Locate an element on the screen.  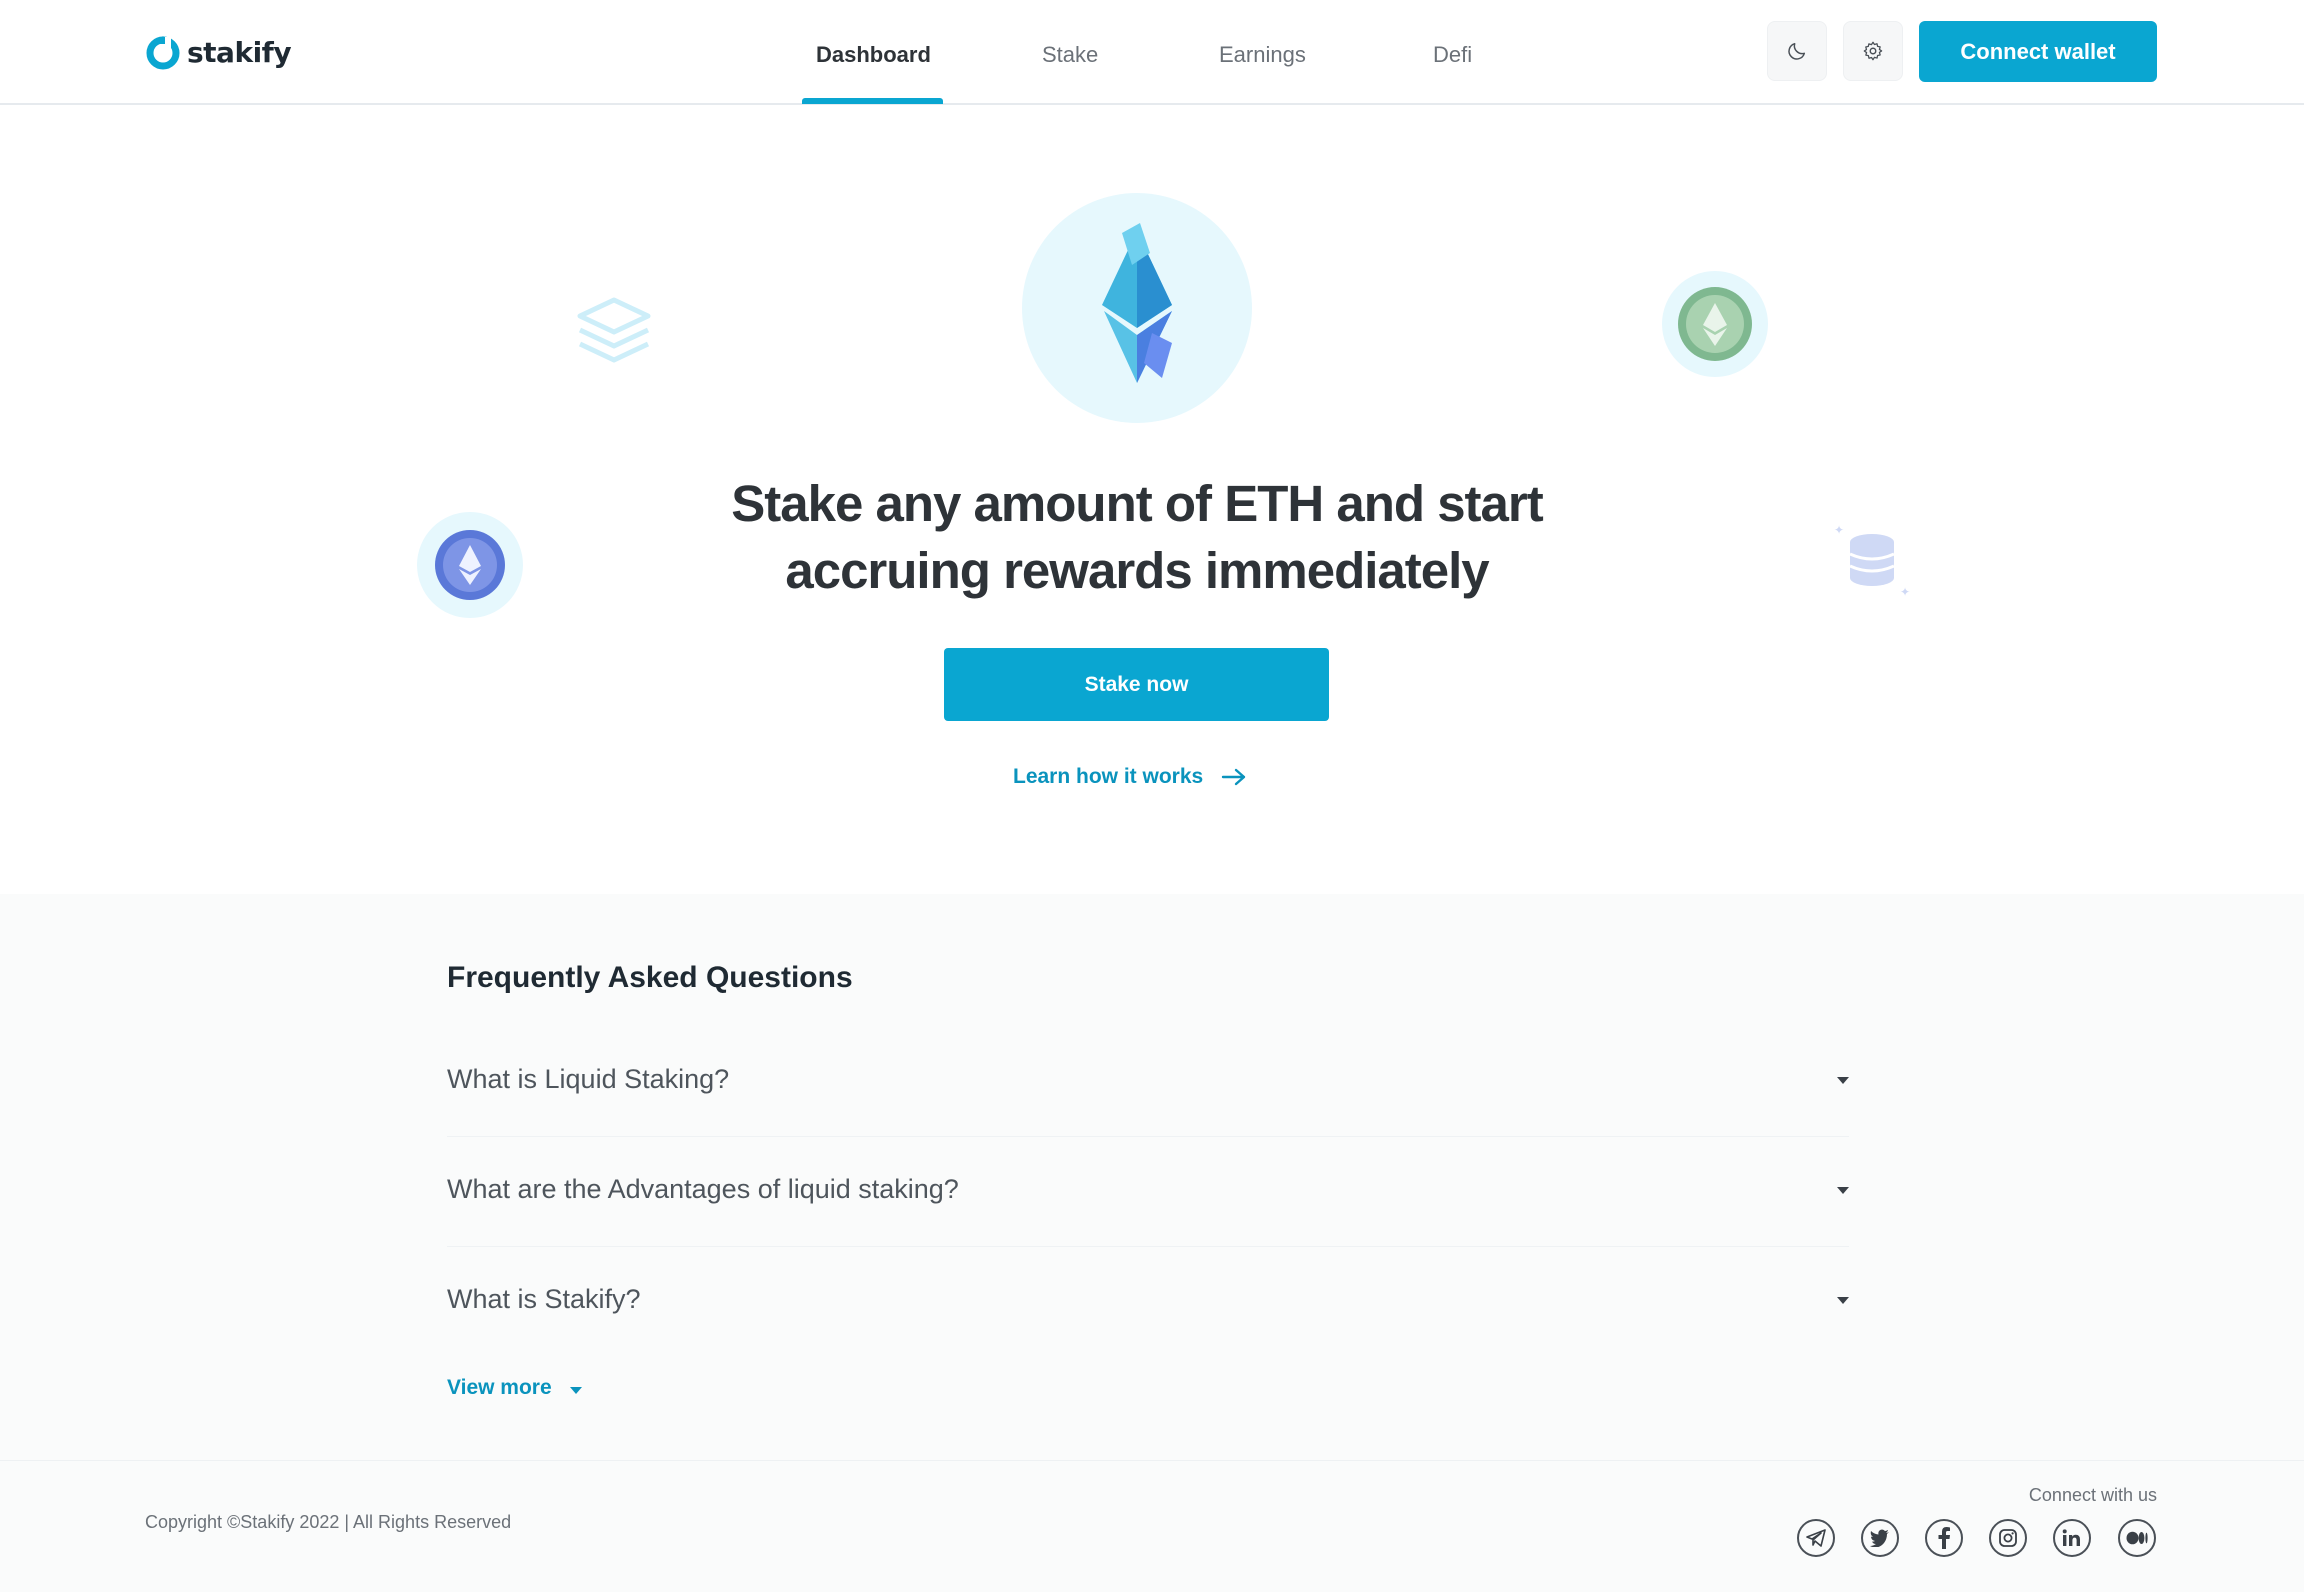
nav-earnings: Earnings is located at coordinates (1262, 55).